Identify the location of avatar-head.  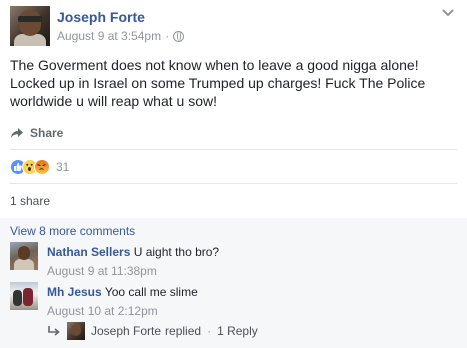
(24, 253).